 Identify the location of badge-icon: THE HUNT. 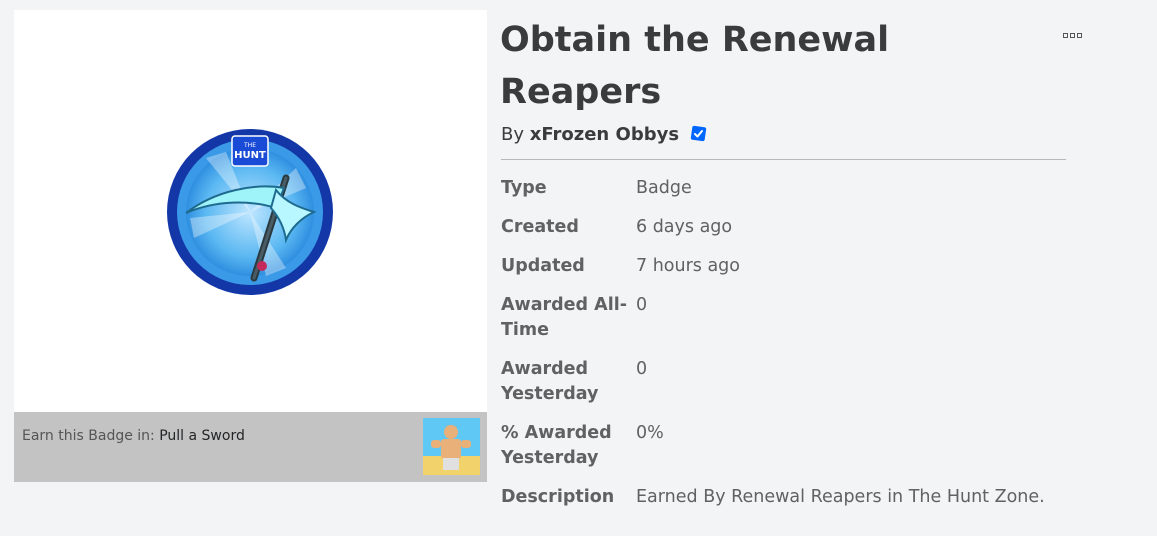
(250, 212).